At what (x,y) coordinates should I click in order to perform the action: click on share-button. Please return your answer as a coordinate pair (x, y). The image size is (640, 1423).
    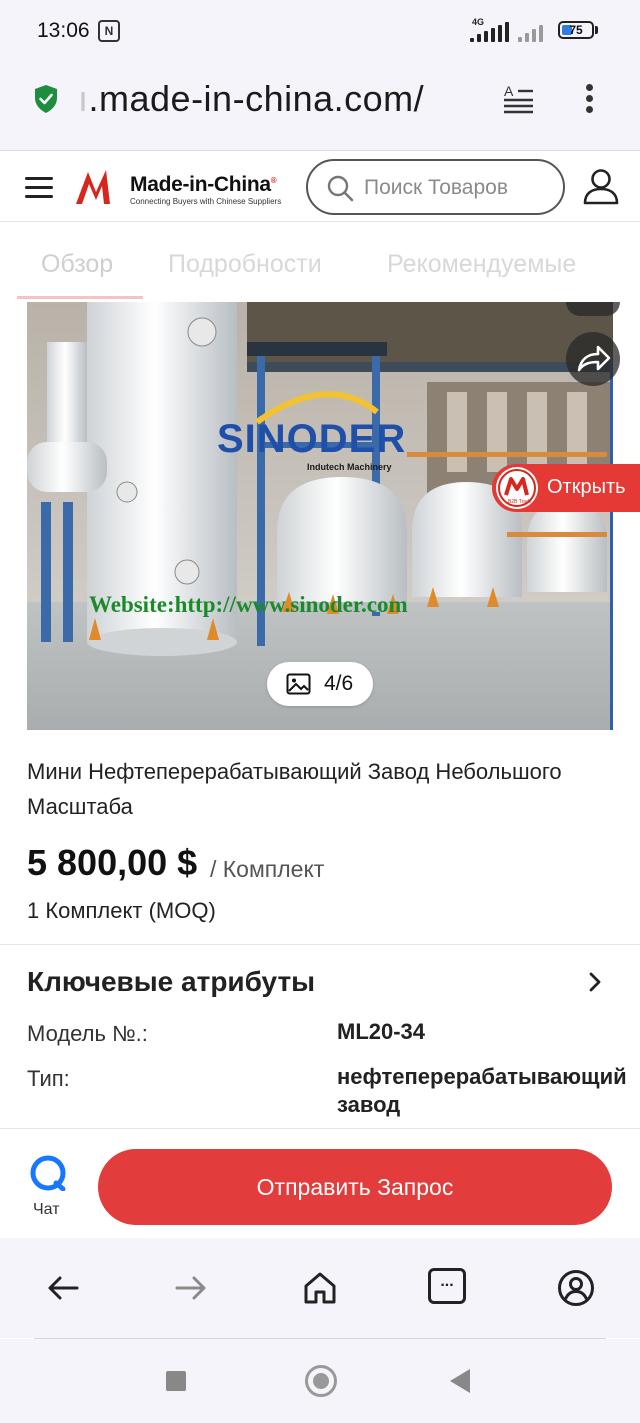
    Looking at the image, I should click on (593, 359).